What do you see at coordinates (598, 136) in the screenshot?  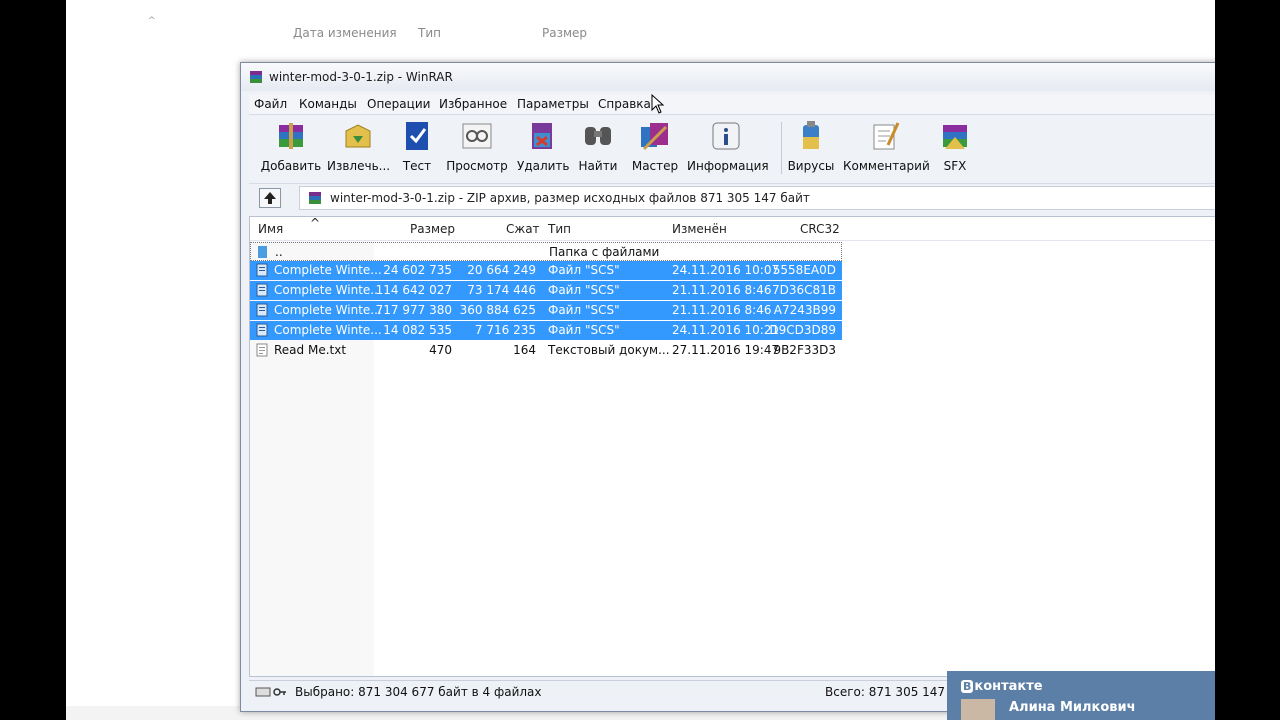 I see `find-icon` at bounding box center [598, 136].